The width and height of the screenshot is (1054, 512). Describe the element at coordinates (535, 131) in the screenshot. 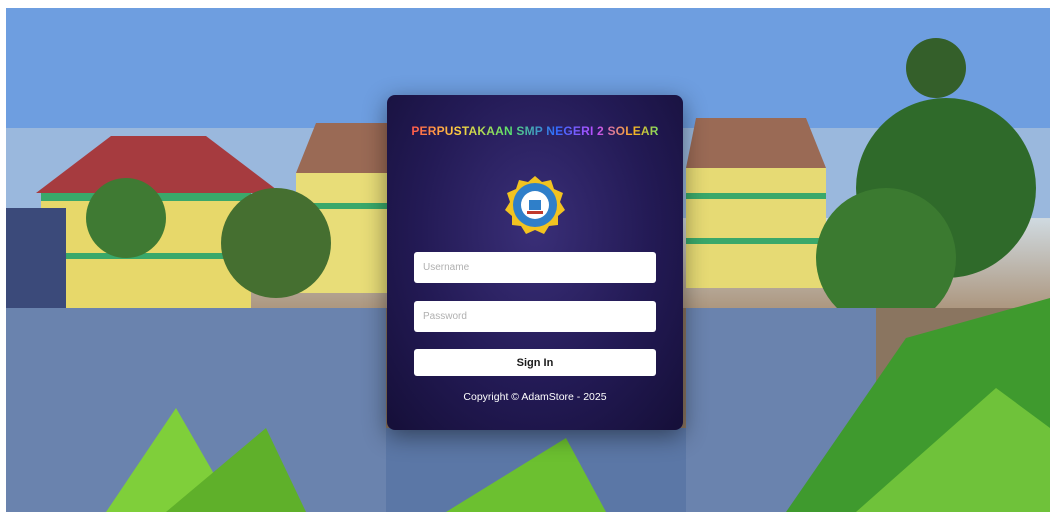

I see `library-title: PERPUSTAKAAN SMP NEGERI 2 SOLEAR` at that location.